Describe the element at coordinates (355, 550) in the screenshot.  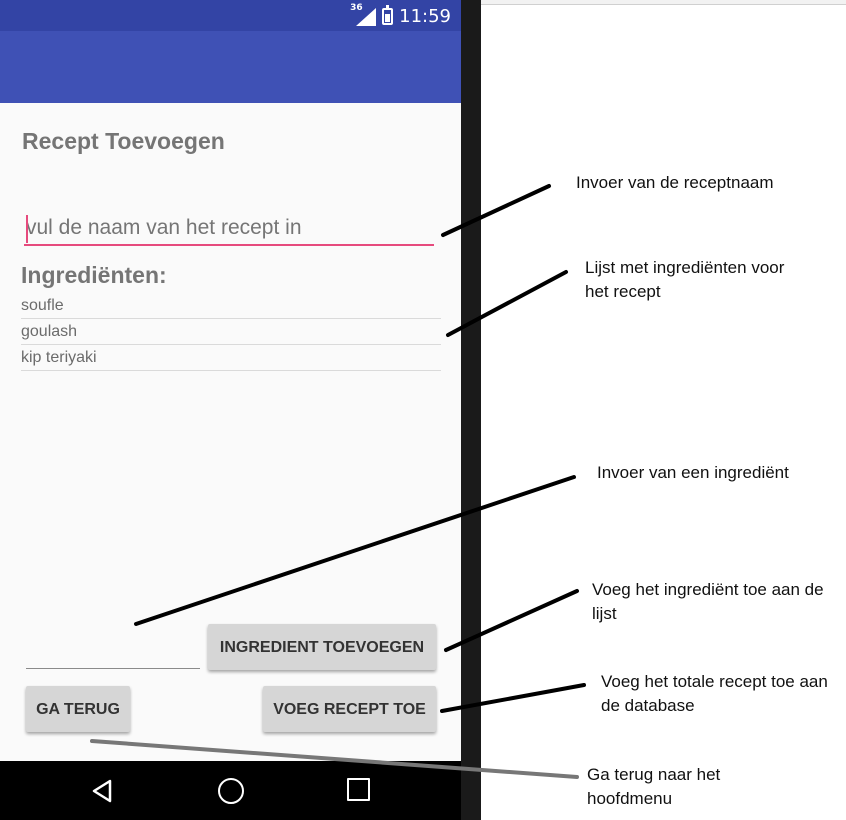
I see `annotation-line-ingredient-input` at that location.